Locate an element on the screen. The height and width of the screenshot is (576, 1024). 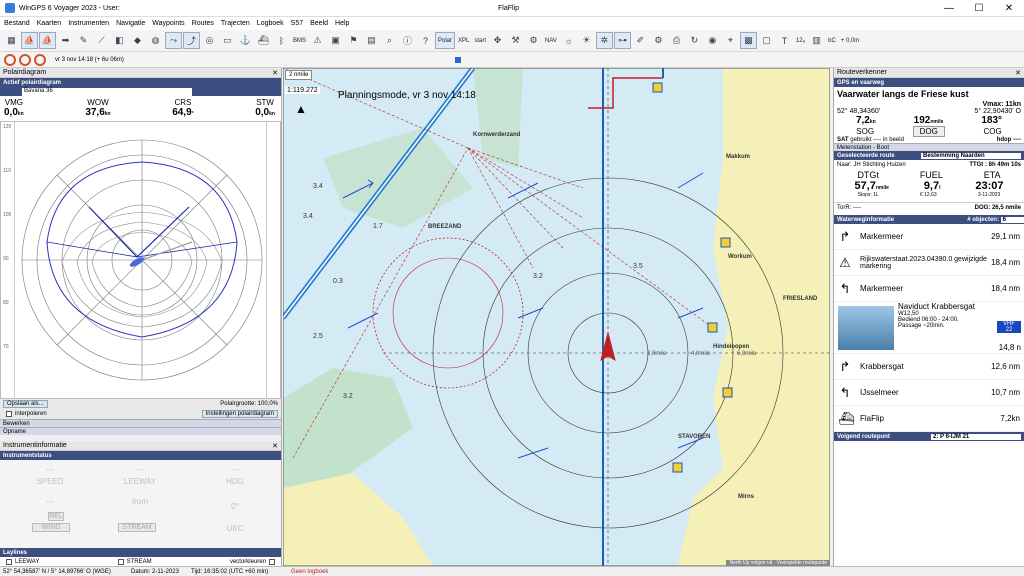
wrench-icon: ⚙ is located at coordinates (533, 40).